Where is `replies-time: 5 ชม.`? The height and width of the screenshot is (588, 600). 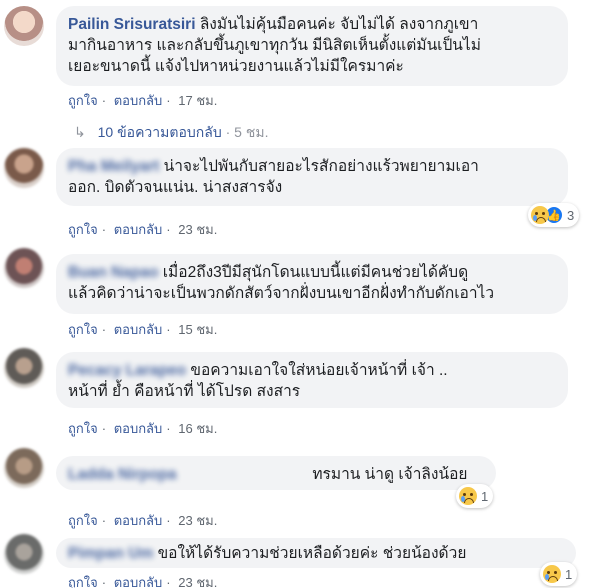 replies-time: 5 ชม. is located at coordinates (251, 132).